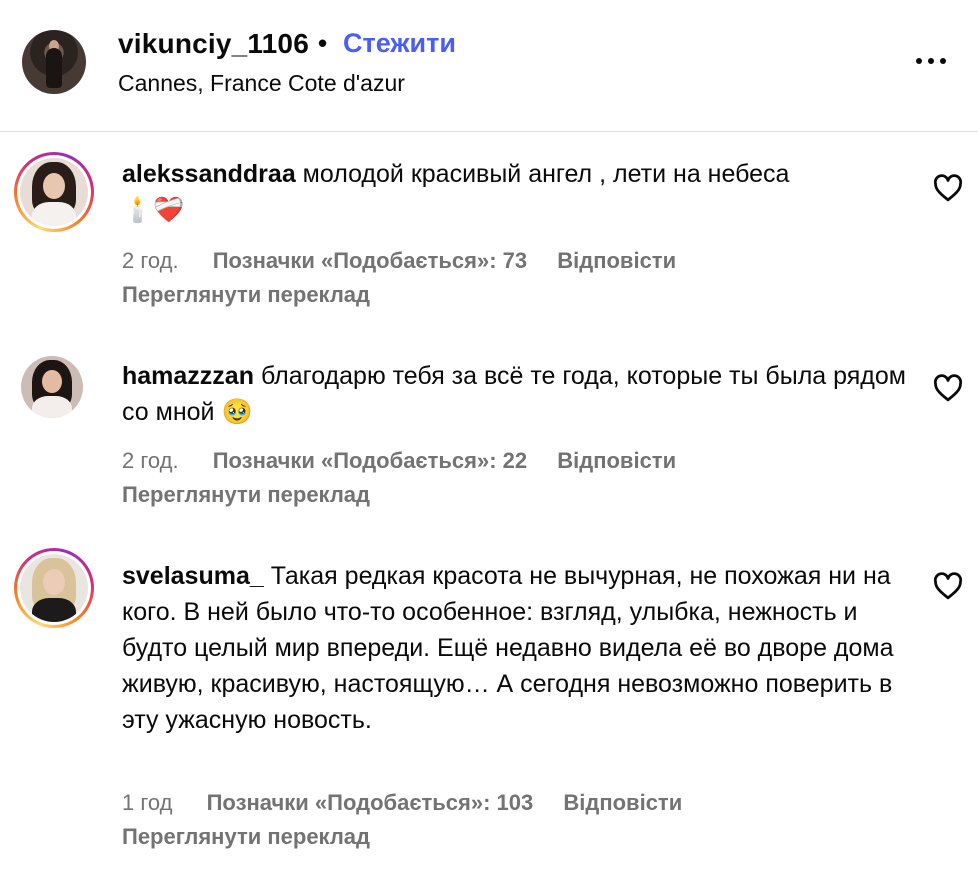  I want to click on comment-body: молодой красивый ангел , лети на небеса, so click(546, 174).